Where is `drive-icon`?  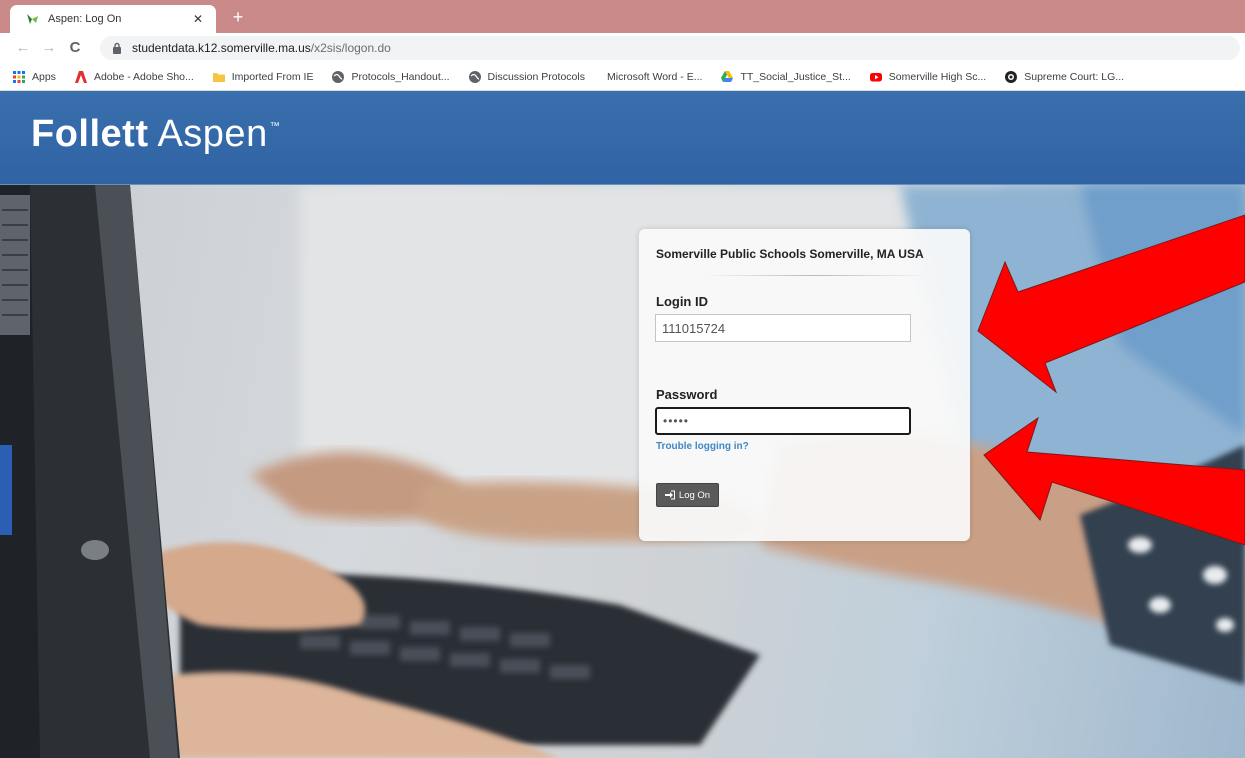 drive-icon is located at coordinates (727, 76).